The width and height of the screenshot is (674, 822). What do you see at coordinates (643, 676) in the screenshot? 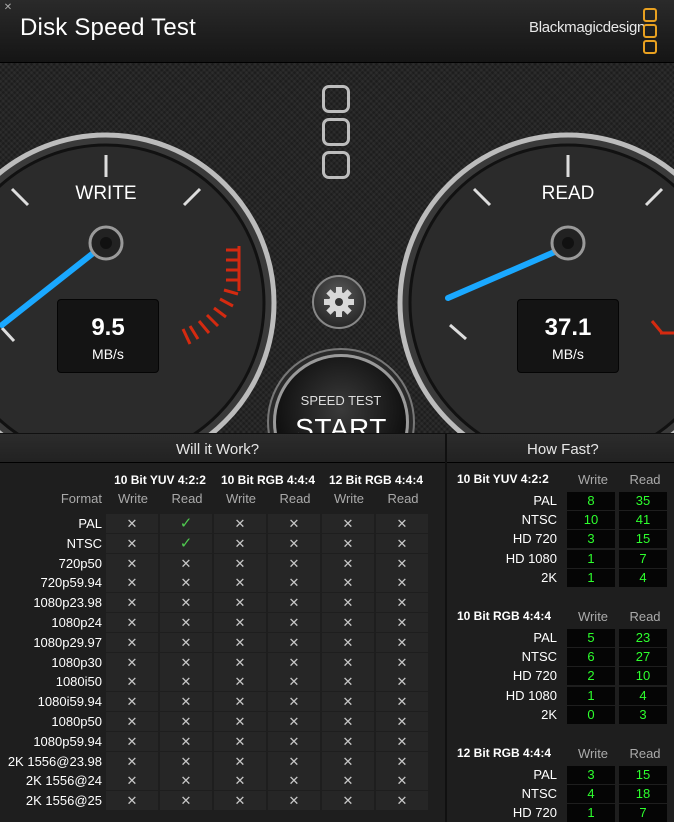
I see `fps-read-value: 10` at bounding box center [643, 676].